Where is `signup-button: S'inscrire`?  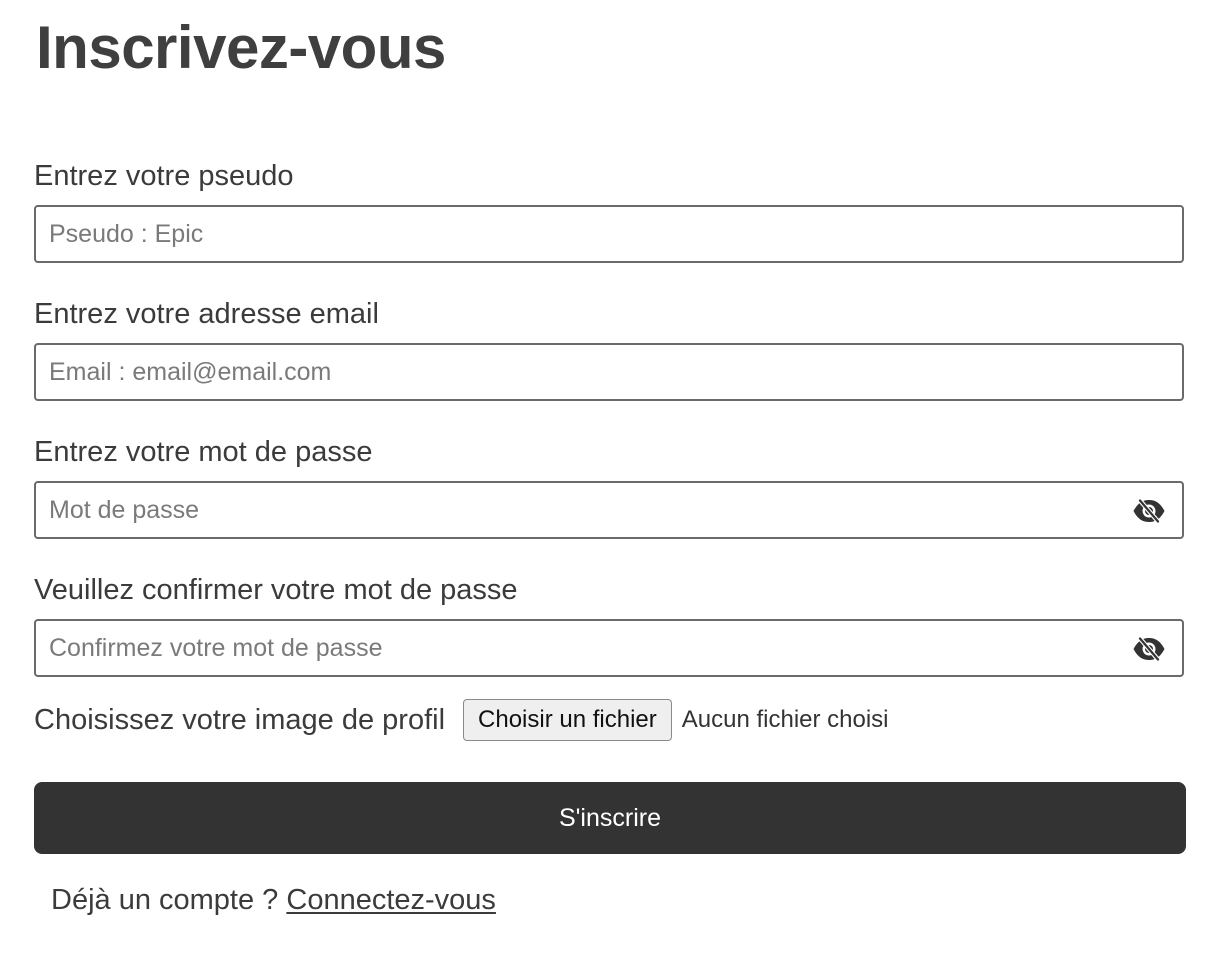
signup-button: S'inscrire is located at coordinates (610, 818).